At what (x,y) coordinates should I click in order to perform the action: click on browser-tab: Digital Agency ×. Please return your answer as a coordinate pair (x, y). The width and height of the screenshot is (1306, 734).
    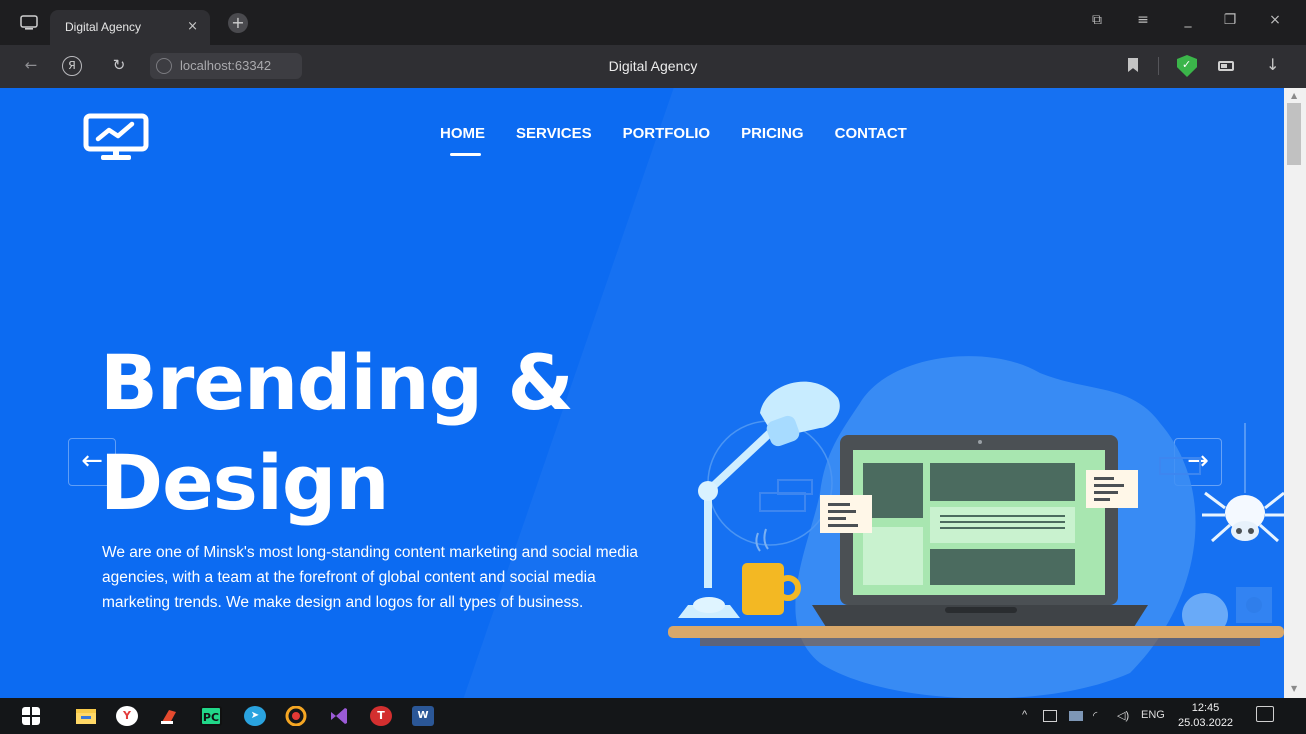
    Looking at the image, I should click on (130, 27).